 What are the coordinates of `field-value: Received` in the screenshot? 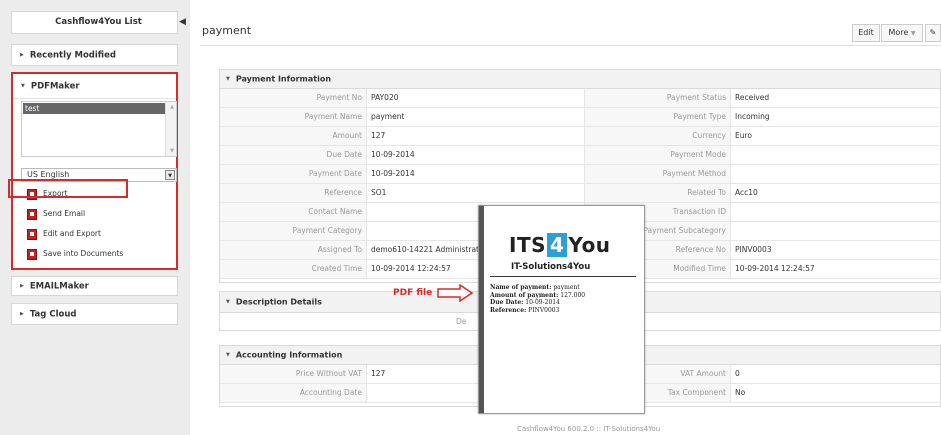 It's located at (835, 98).